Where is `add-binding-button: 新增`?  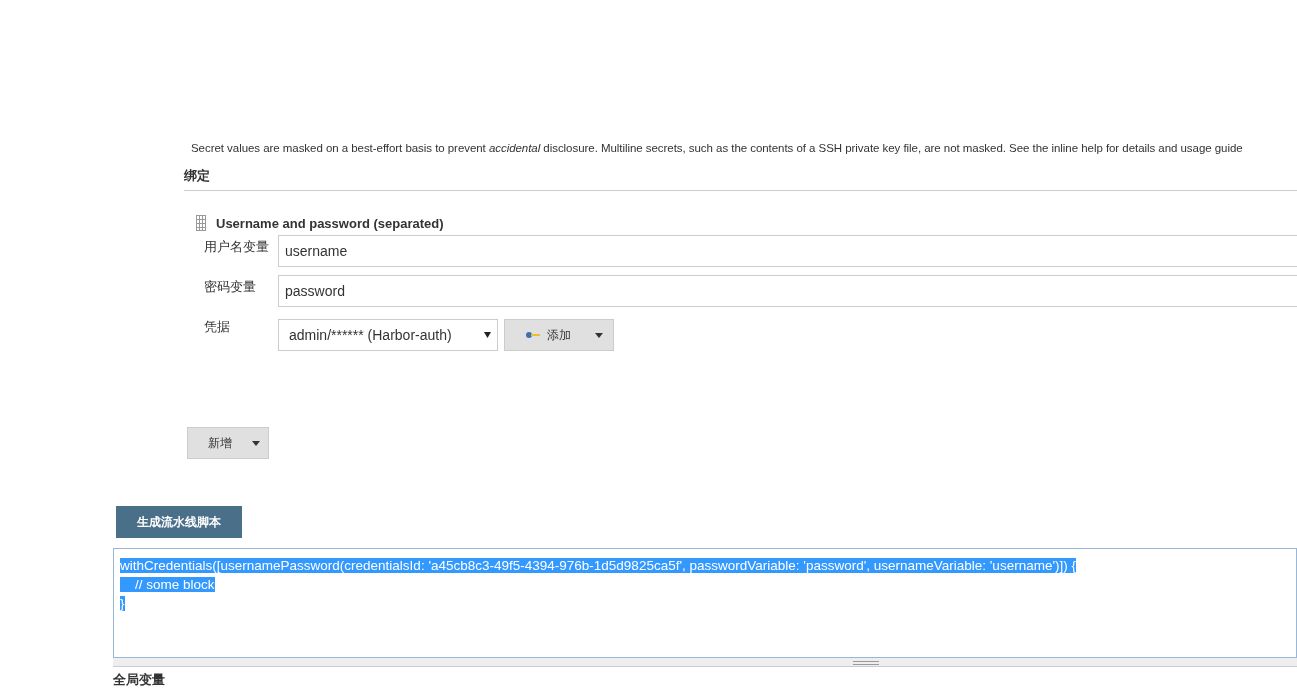
add-binding-button: 新增 is located at coordinates (228, 443).